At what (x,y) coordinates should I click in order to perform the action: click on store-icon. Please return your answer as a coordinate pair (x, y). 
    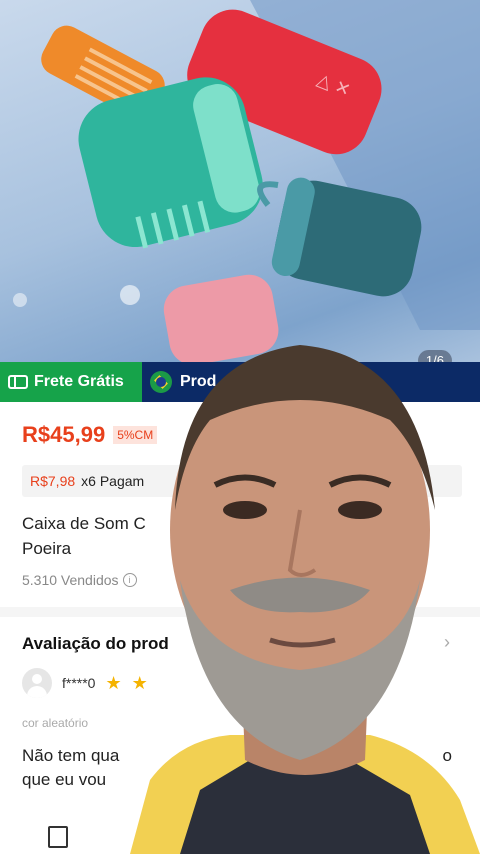
    Looking at the image, I should click on (58, 837).